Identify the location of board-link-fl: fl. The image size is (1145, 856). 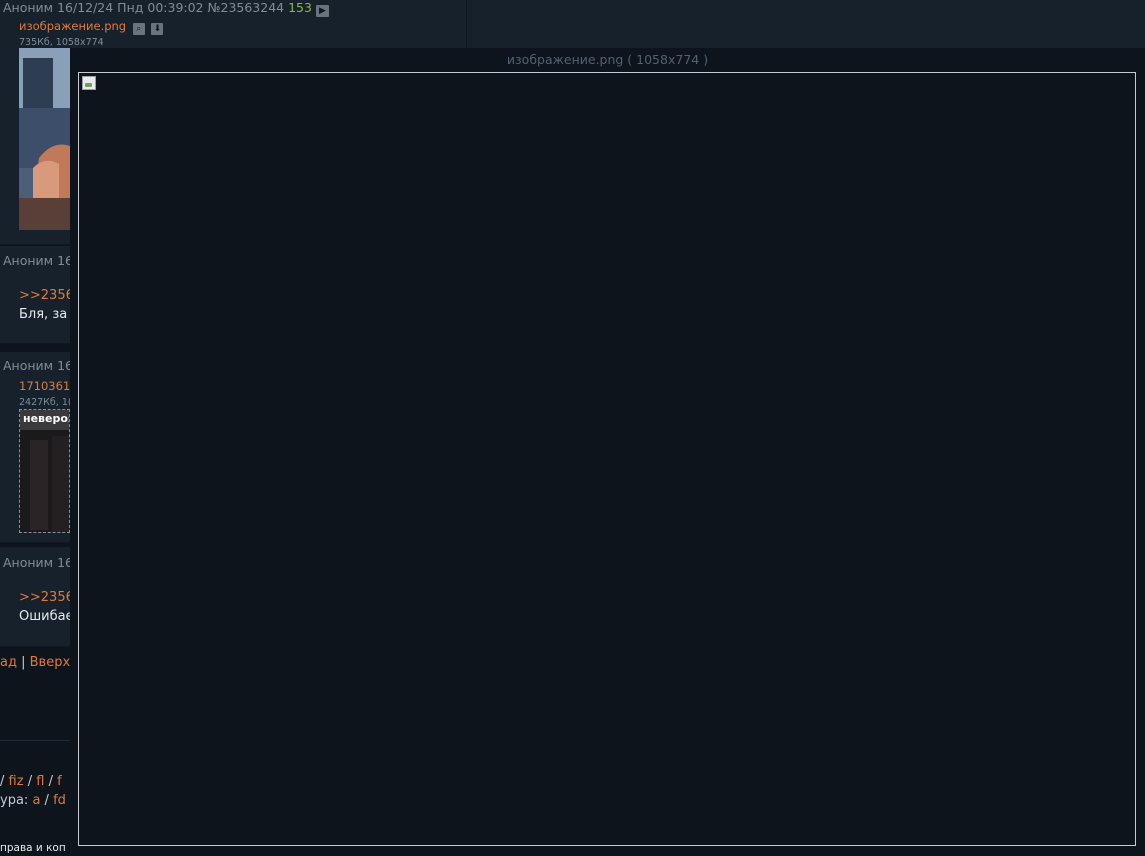
(40, 781).